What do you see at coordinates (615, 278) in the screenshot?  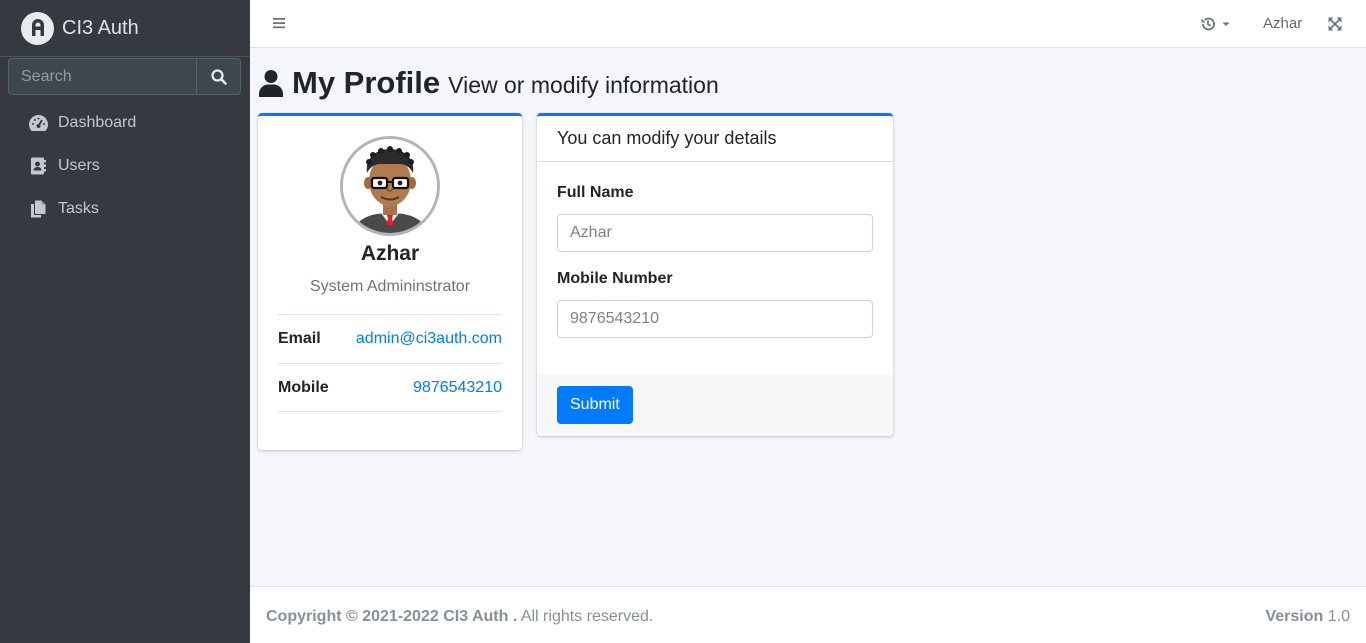 I see `mobile-number-label: Mobile Number` at bounding box center [615, 278].